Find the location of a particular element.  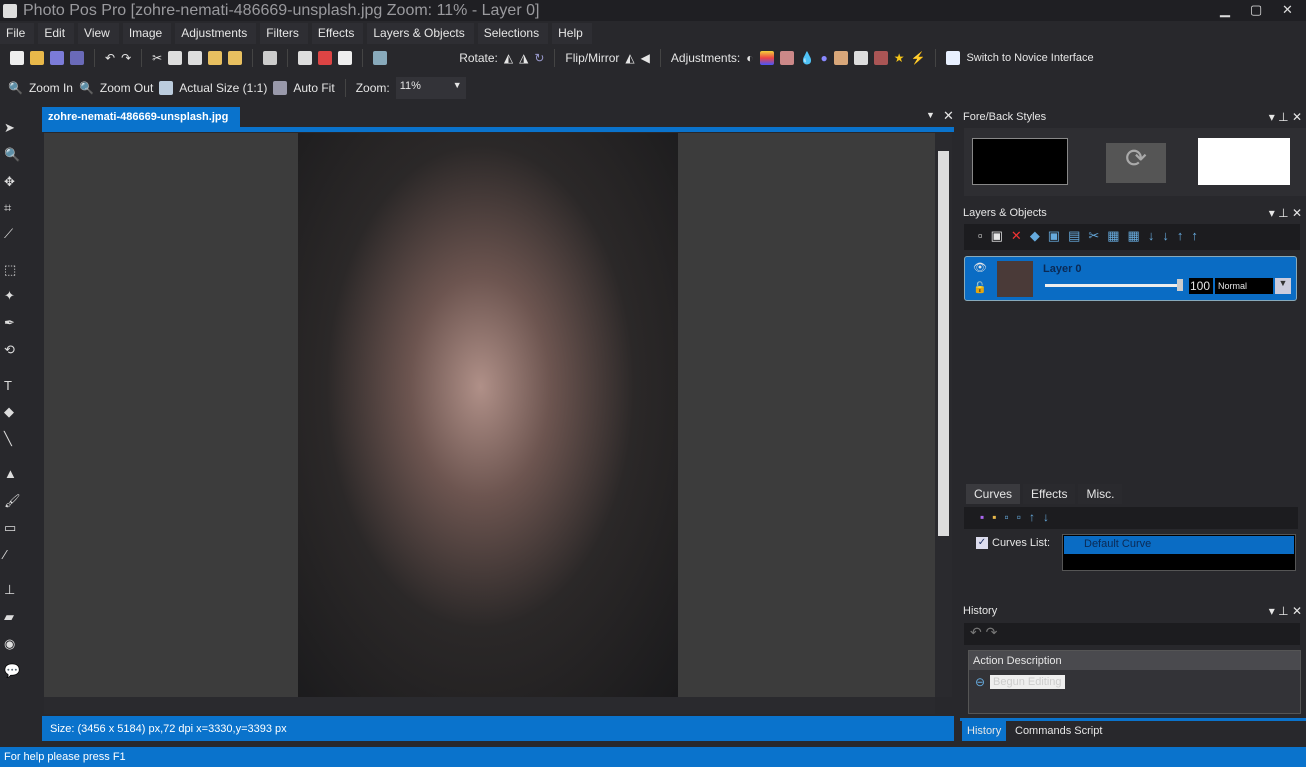

tab-curves: Curves is located at coordinates (993, 494).